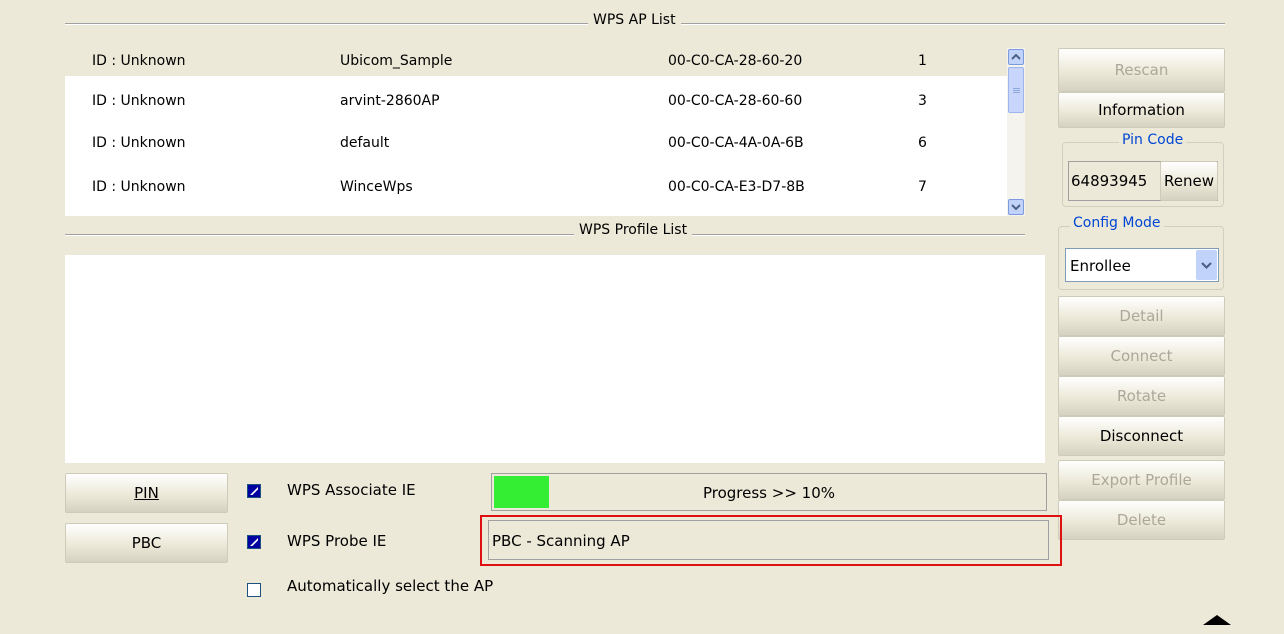  Describe the element at coordinates (1189, 181) in the screenshot. I see `renew-button: Renew` at that location.